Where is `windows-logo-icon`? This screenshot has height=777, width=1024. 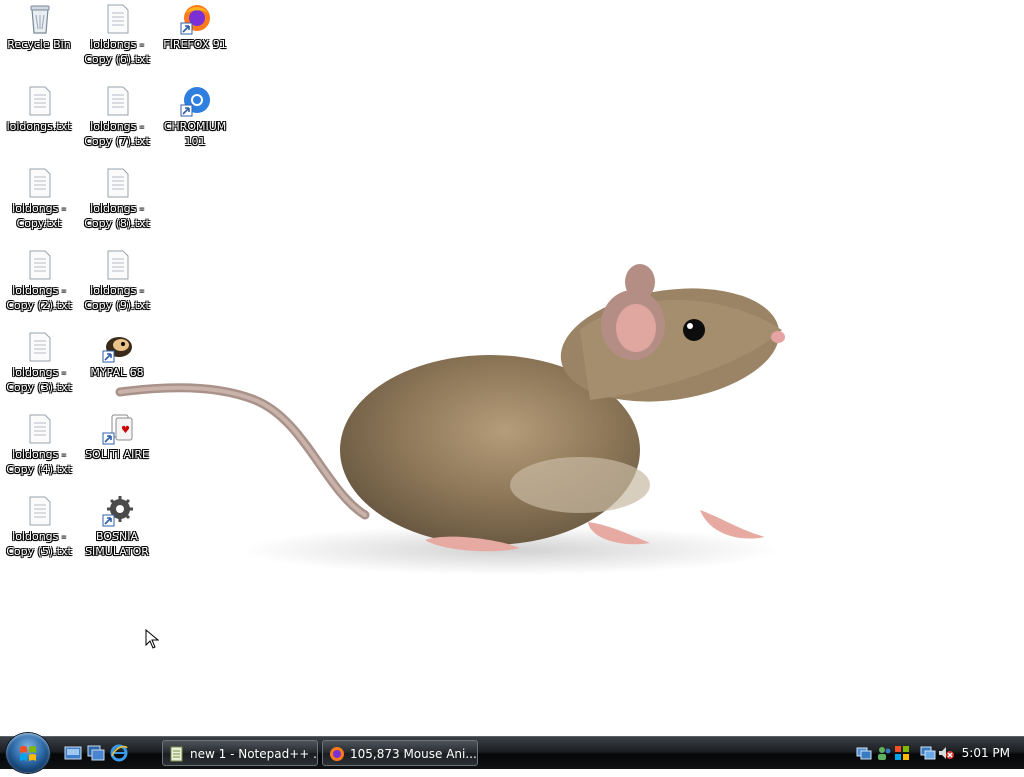 windows-logo-icon is located at coordinates (28, 753).